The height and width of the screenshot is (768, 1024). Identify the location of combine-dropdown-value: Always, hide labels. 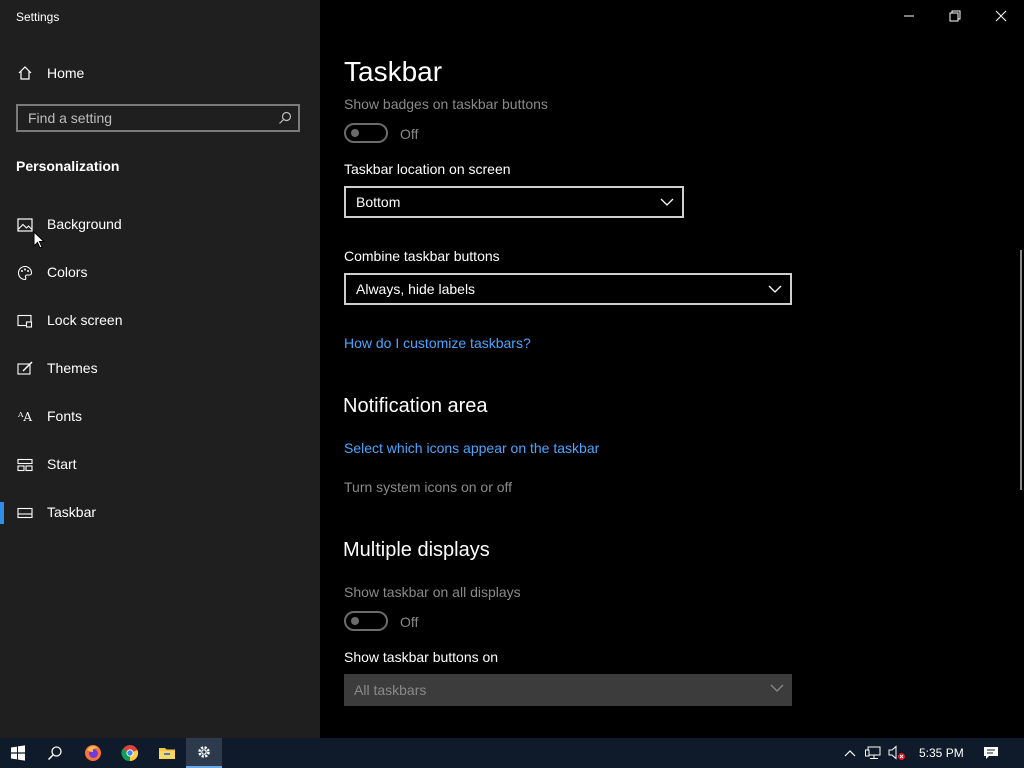
(416, 289).